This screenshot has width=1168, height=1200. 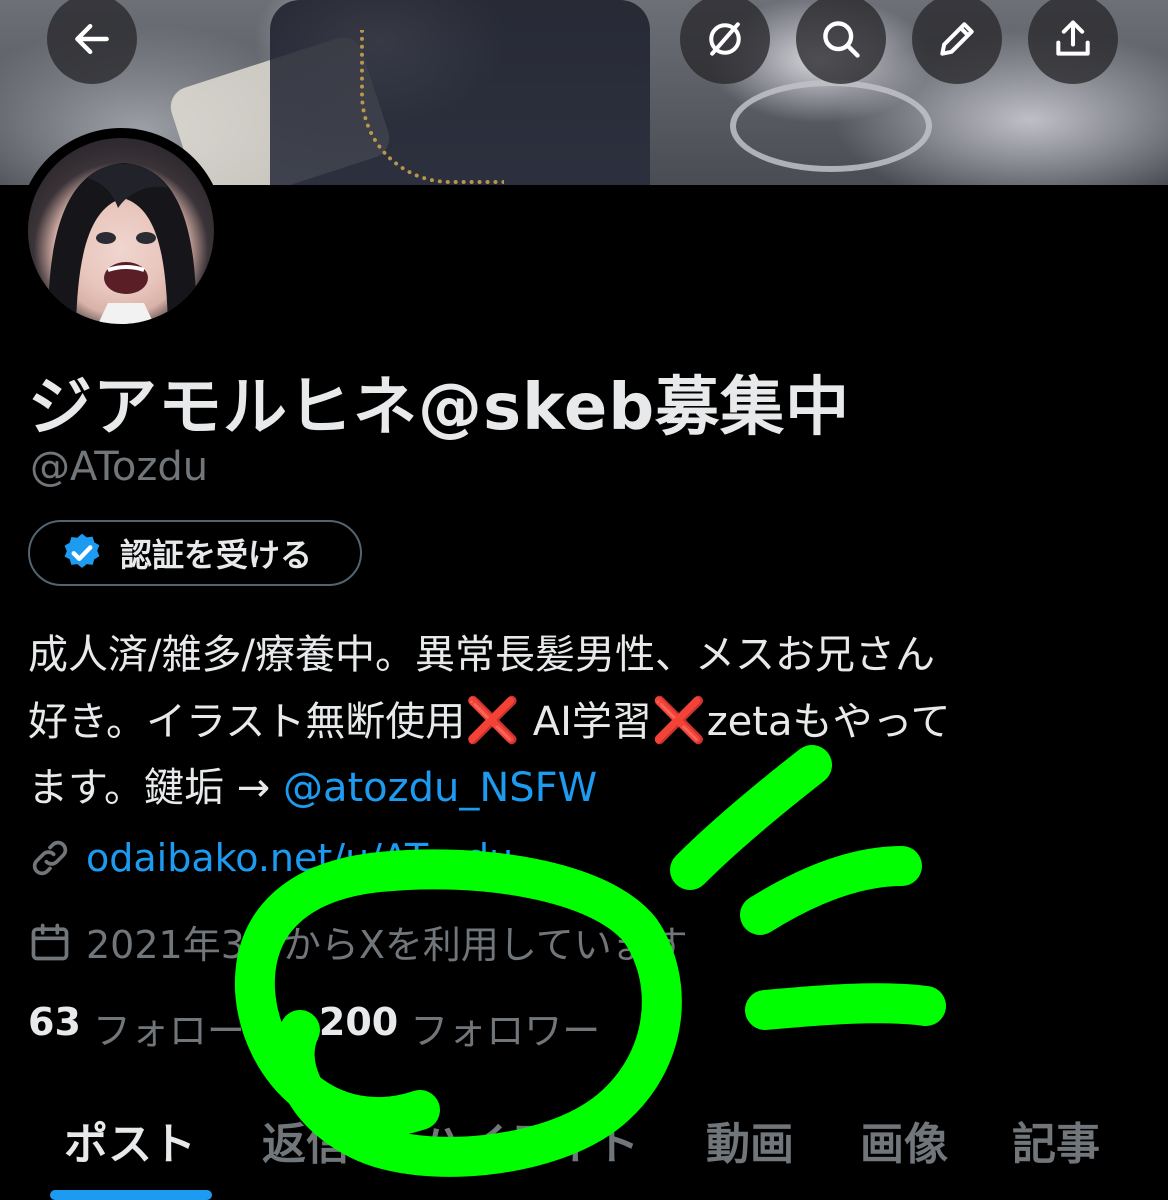 I want to click on joined-row: 2021年3月からXを利用しています, so click(x=358, y=941).